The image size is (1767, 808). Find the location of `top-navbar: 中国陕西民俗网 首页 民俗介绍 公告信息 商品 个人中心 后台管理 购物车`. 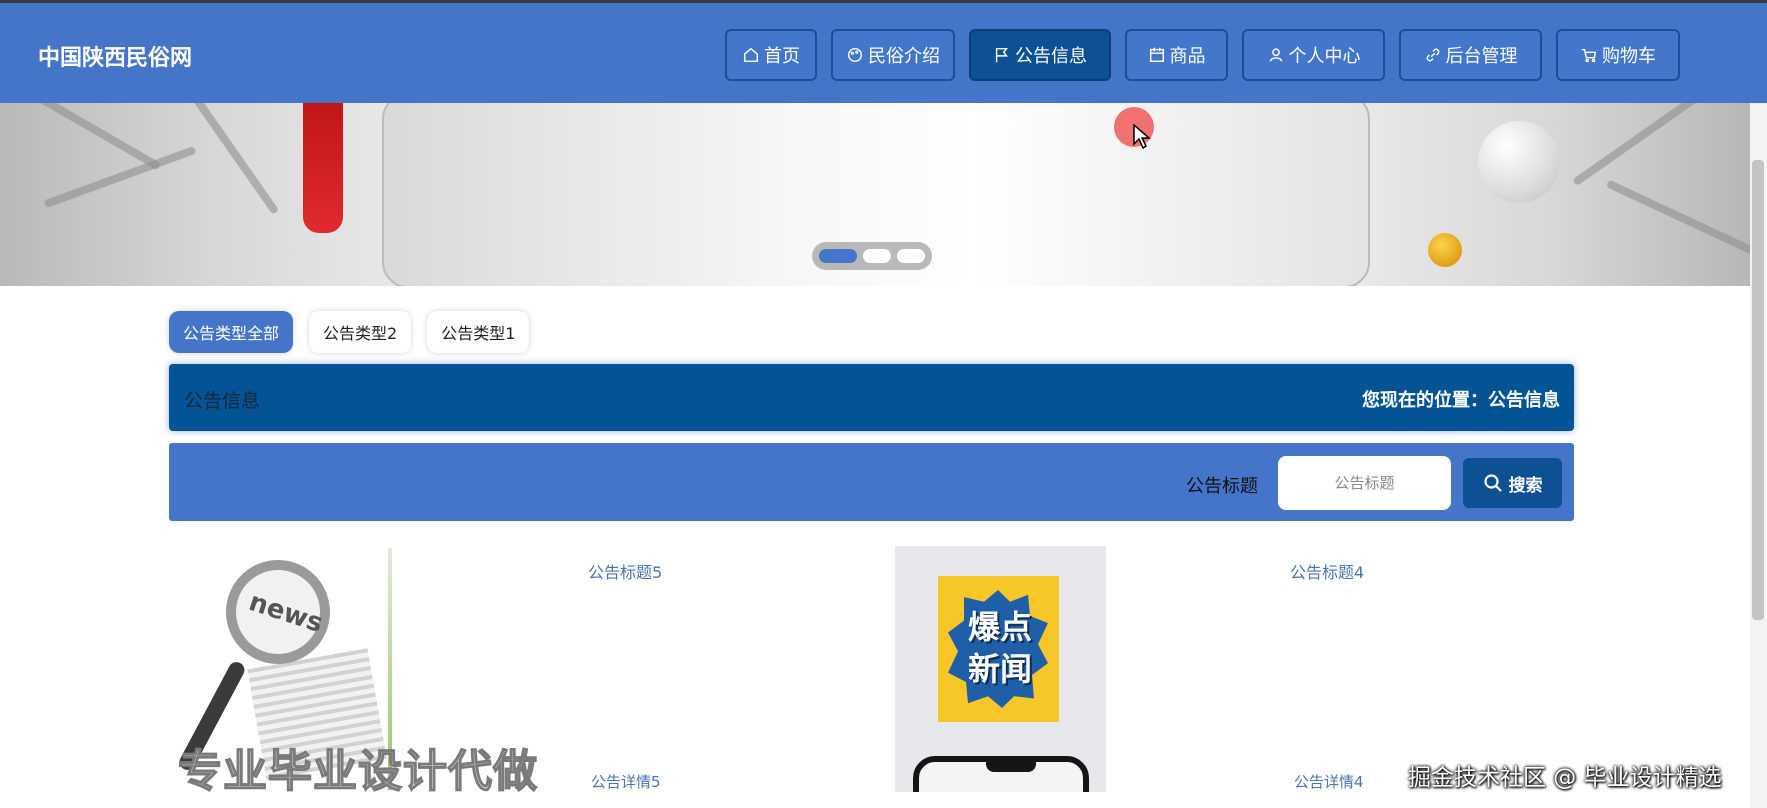

top-navbar: 中国陕西民俗网 首页 民俗介绍 公告信息 商品 个人中心 后台管理 购物车 is located at coordinates (883, 51).